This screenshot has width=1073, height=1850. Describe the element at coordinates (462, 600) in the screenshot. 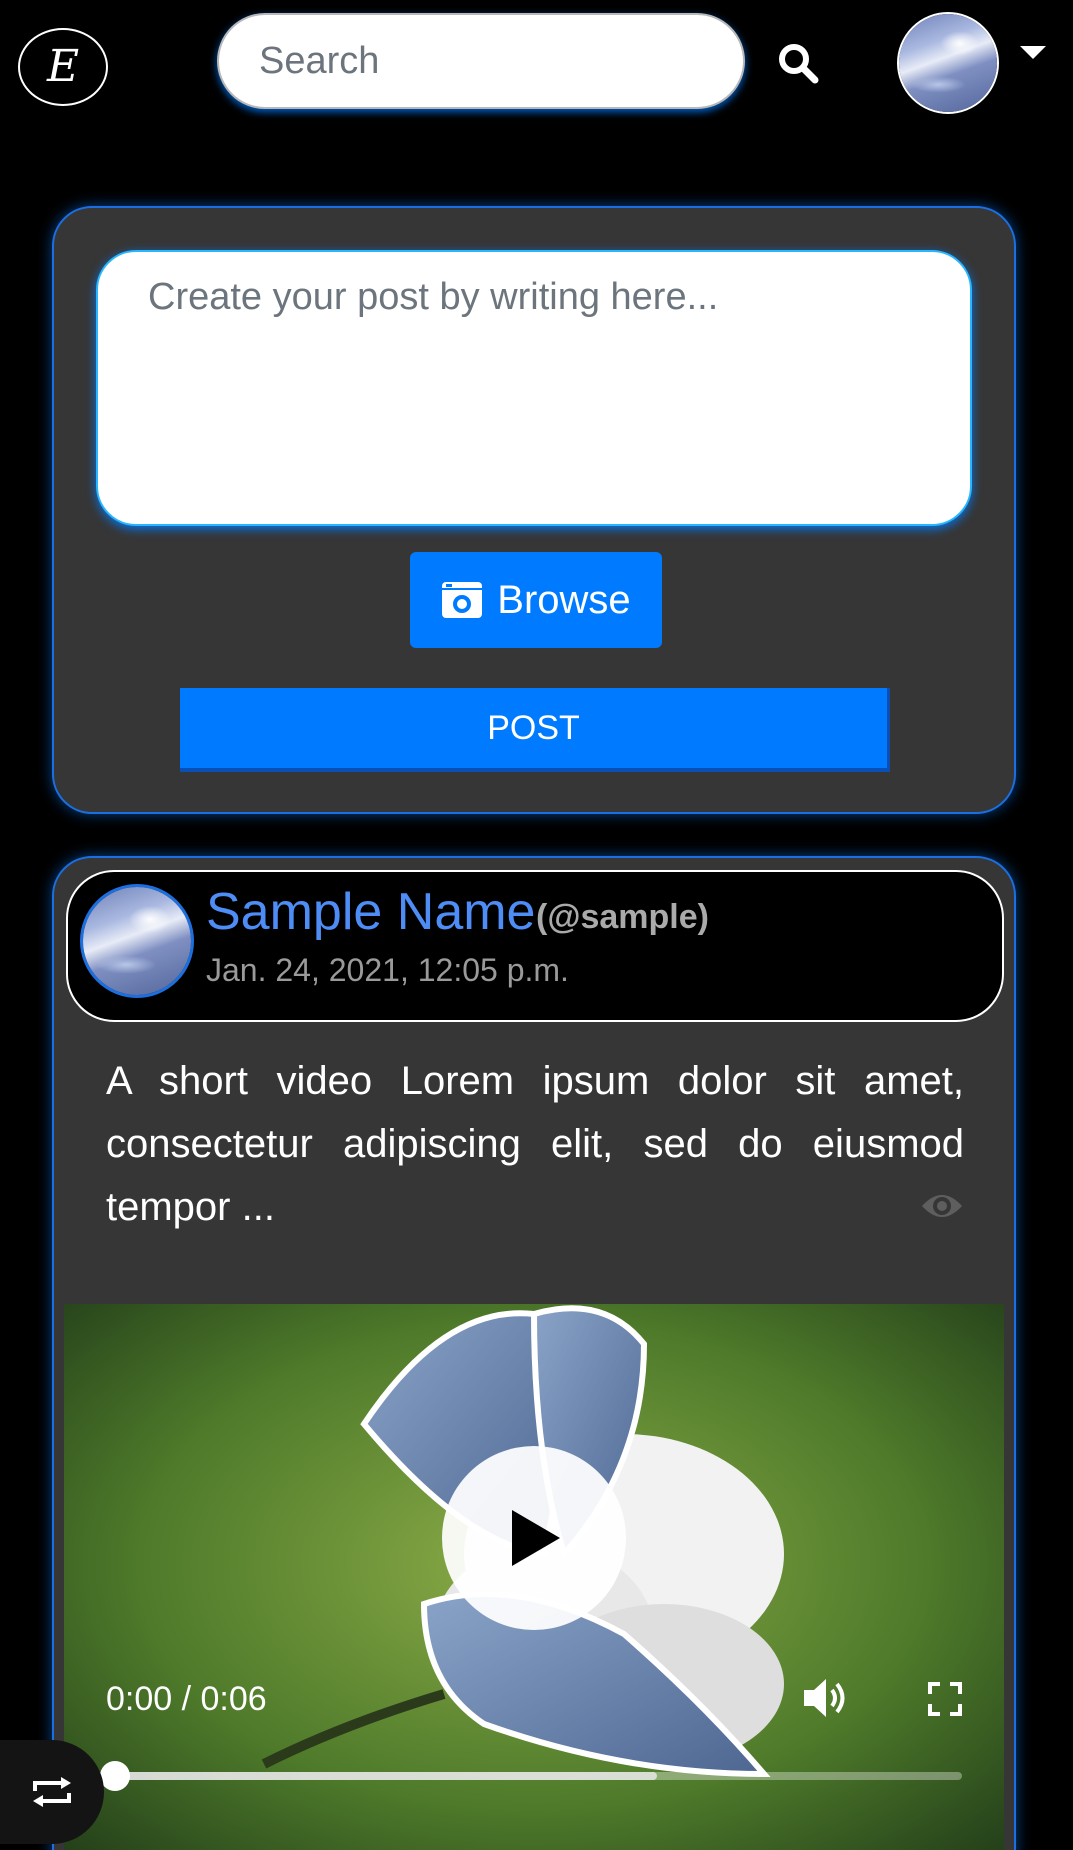

I see `camera-icon` at that location.